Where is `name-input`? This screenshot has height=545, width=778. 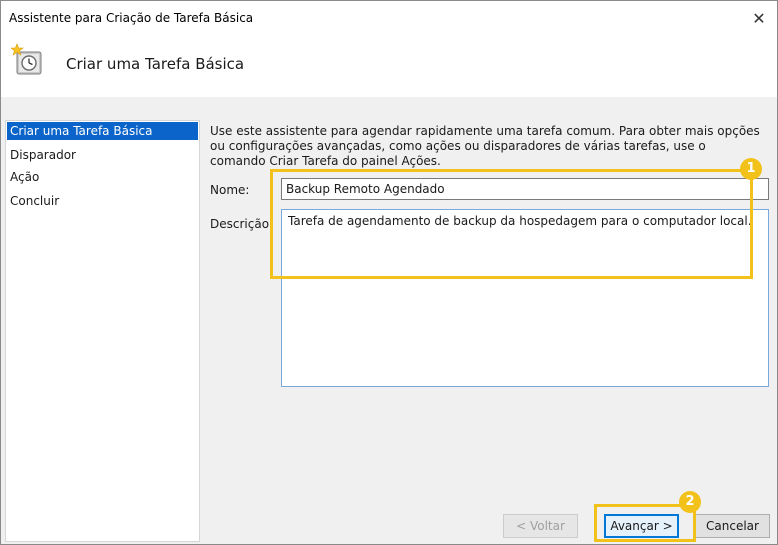
name-input is located at coordinates (525, 189).